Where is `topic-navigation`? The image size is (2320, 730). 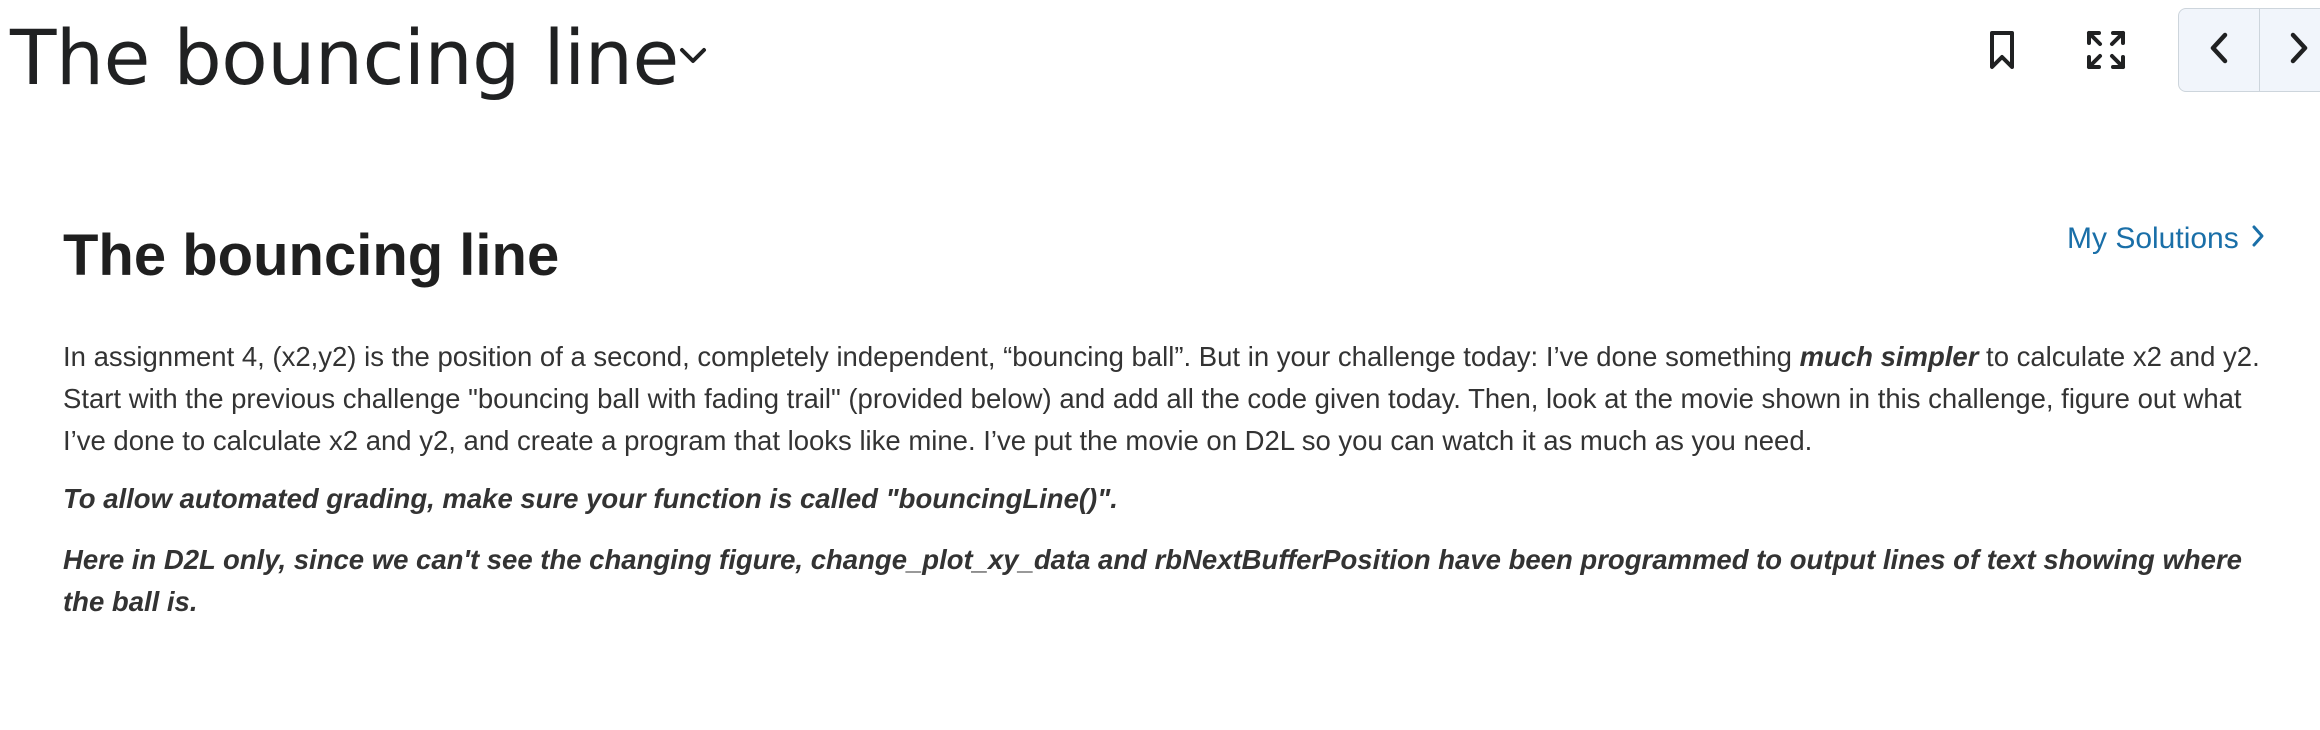
topic-navigation is located at coordinates (2249, 50).